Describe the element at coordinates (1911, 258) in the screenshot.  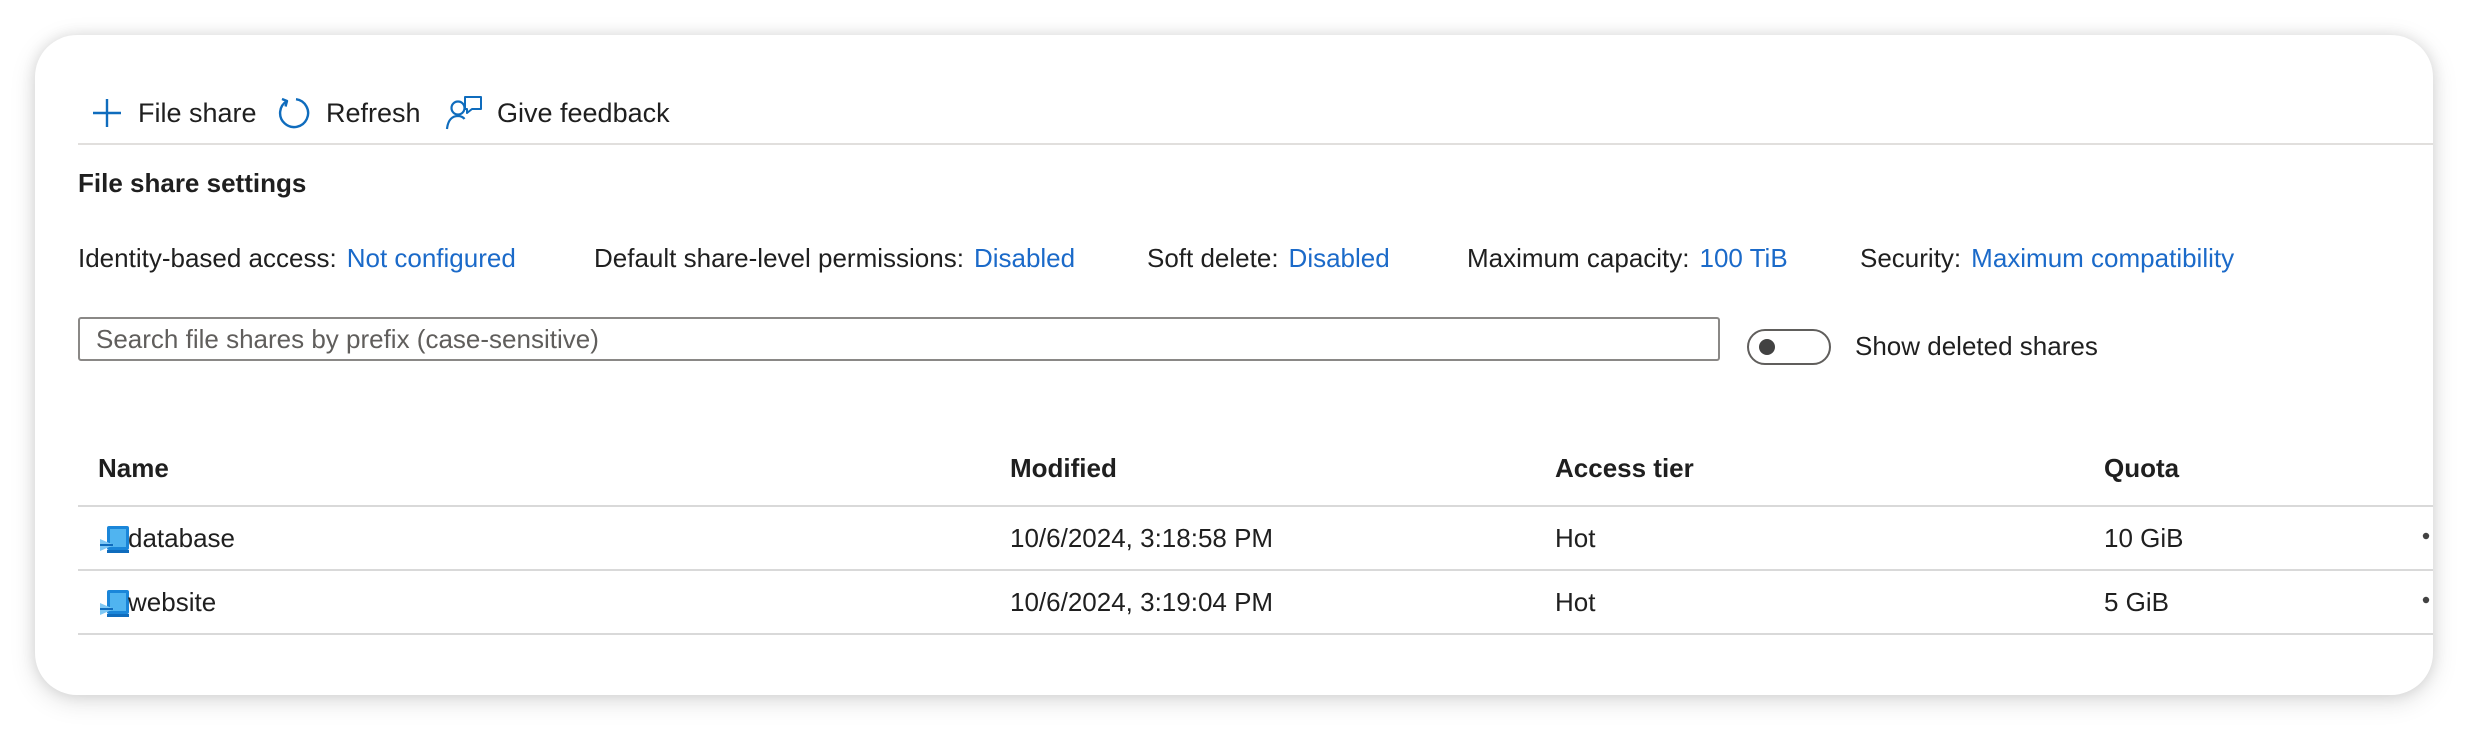
I see `security-key: Security:` at that location.